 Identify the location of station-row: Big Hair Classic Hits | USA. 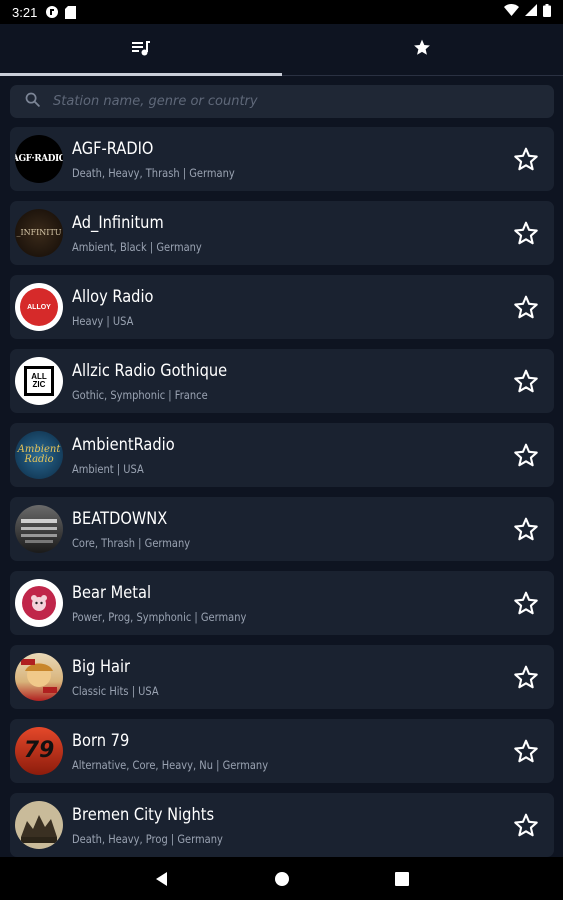
(282, 677).